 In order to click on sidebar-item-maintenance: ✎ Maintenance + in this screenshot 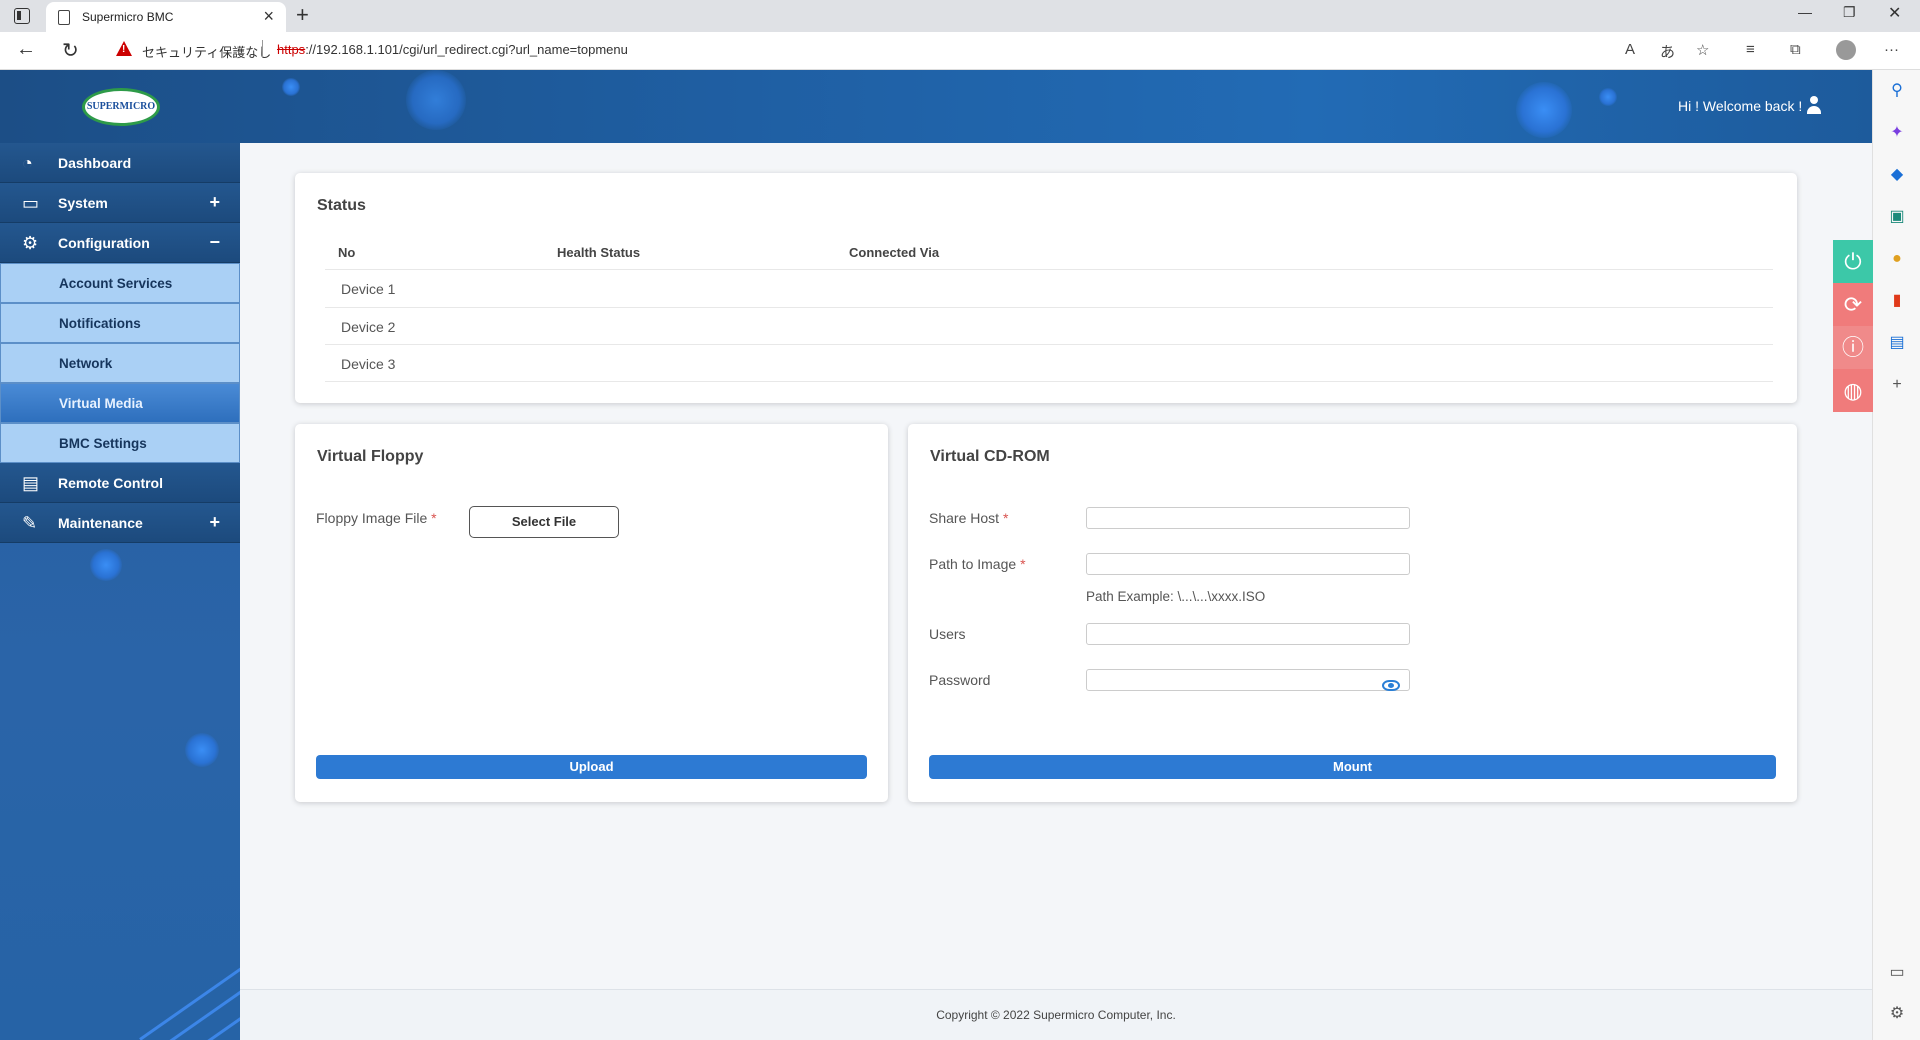, I will do `click(120, 523)`.